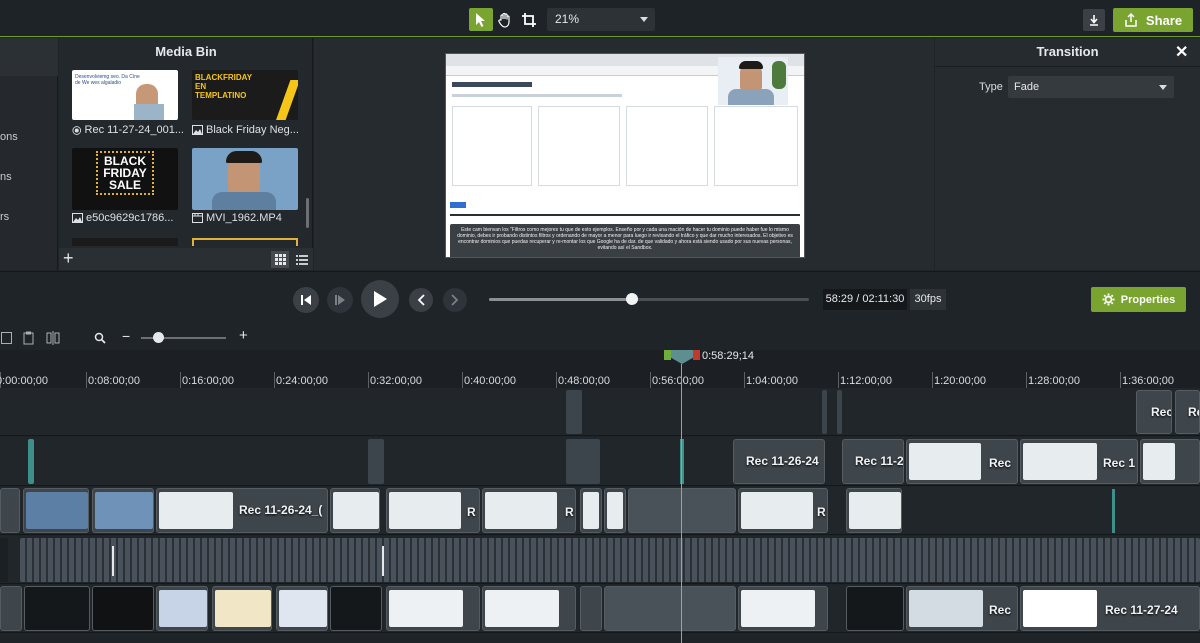 The width and height of the screenshot is (1200, 643). What do you see at coordinates (779, 461) in the screenshot?
I see `timeline-clip: Rec 11-26-24` at bounding box center [779, 461].